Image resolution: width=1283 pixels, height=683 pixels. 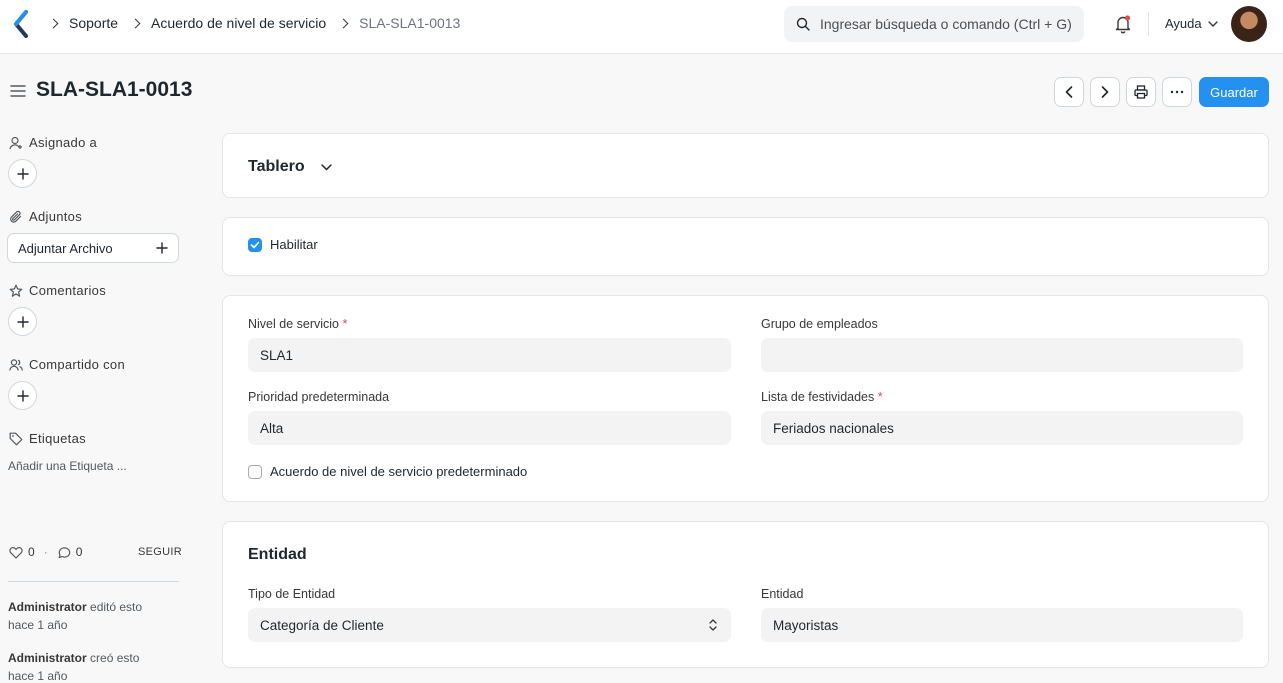 What do you see at coordinates (93, 666) in the screenshot?
I see `activity-item: Administrator creó esto hace 1 año` at bounding box center [93, 666].